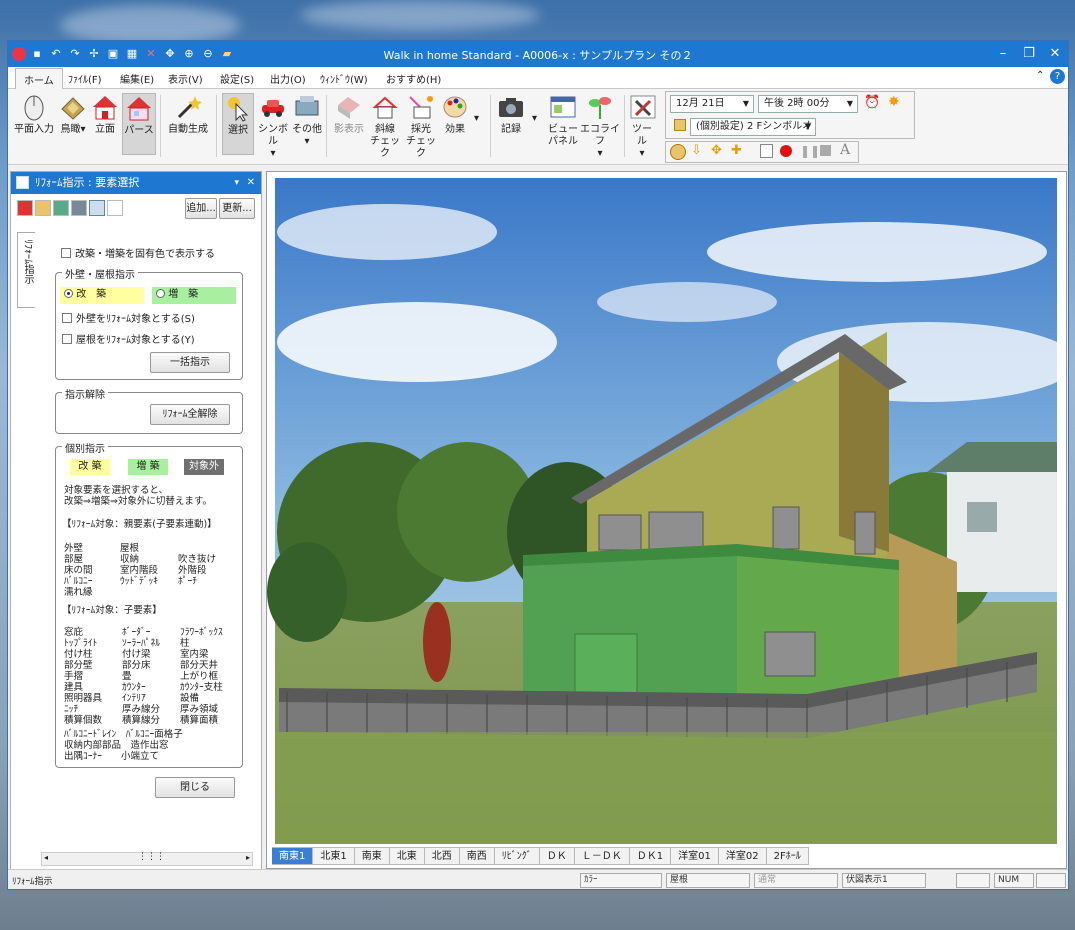 The image size is (1075, 930). I want to click on tool-window-icon, so click(97, 208).